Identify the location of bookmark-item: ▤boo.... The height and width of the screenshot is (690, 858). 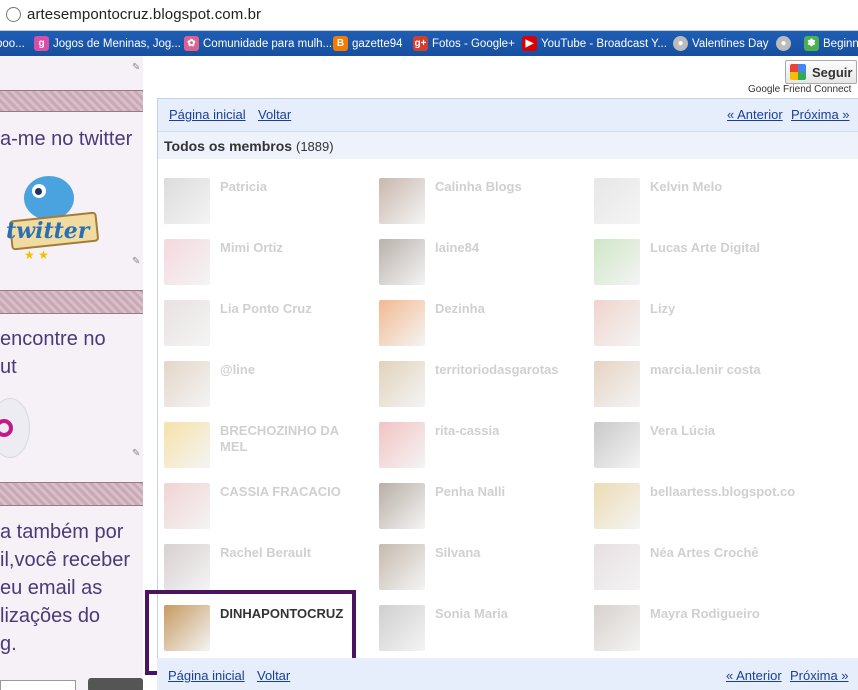
(12, 43).